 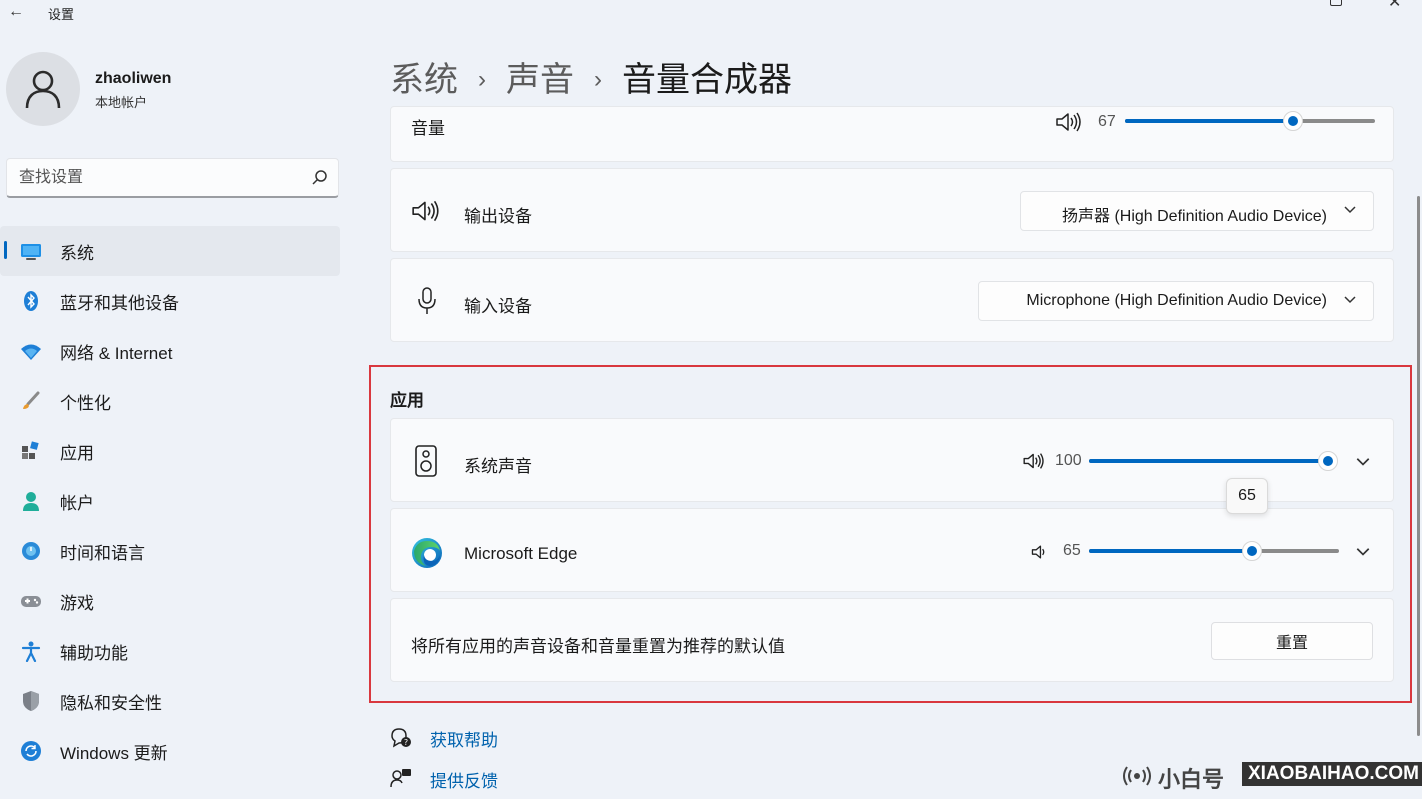 I want to click on sidebar-item-gaming: 游戏, so click(x=170, y=601).